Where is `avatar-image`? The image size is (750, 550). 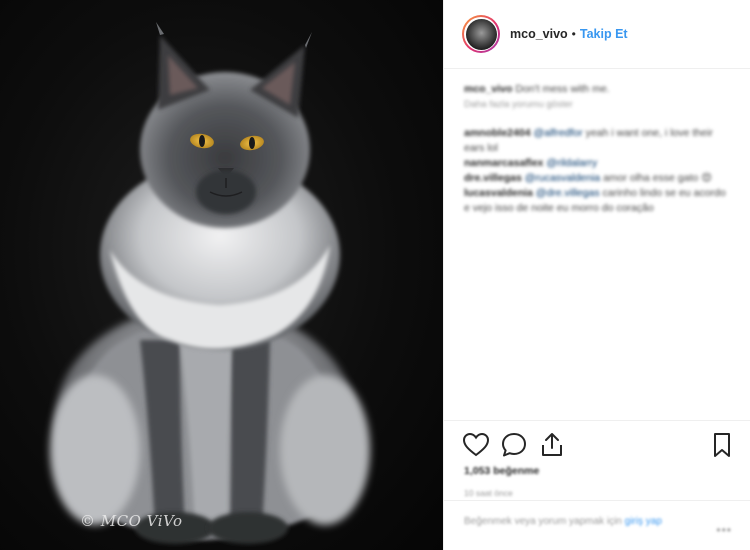 avatar-image is located at coordinates (481, 34).